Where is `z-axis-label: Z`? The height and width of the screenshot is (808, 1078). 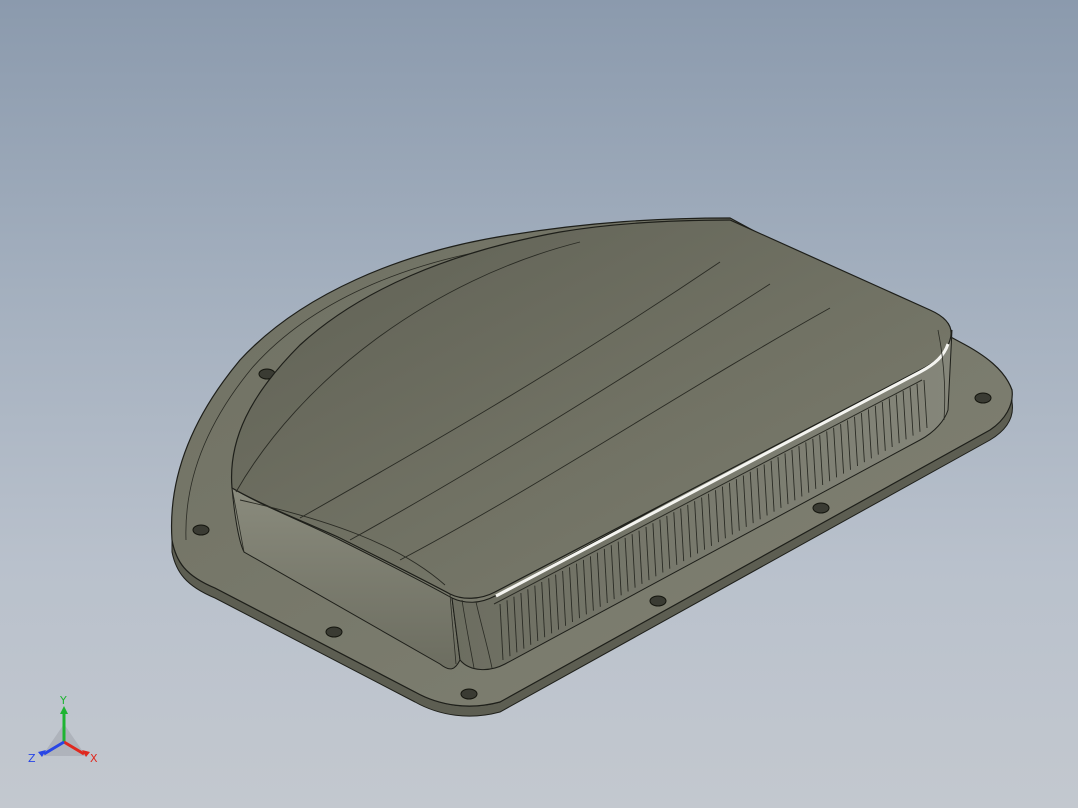 z-axis-label: Z is located at coordinates (32, 758).